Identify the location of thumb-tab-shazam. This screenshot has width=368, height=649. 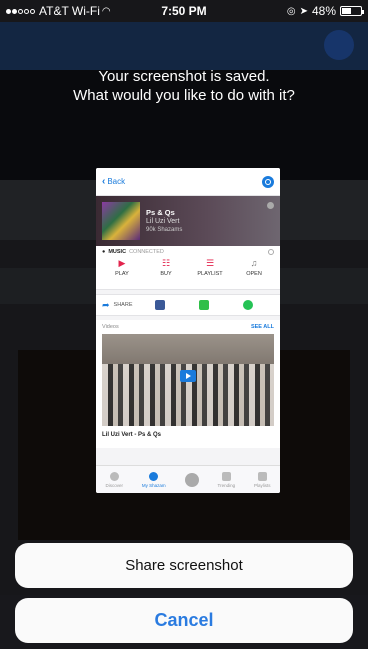
(191, 479).